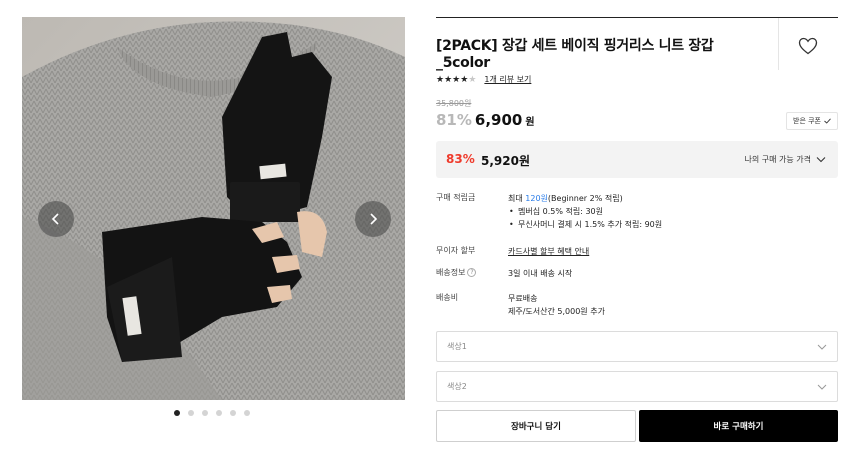 The height and width of the screenshot is (454, 850). What do you see at coordinates (523, 298) in the screenshot?
I see `fee-free: 무료배송` at bounding box center [523, 298].